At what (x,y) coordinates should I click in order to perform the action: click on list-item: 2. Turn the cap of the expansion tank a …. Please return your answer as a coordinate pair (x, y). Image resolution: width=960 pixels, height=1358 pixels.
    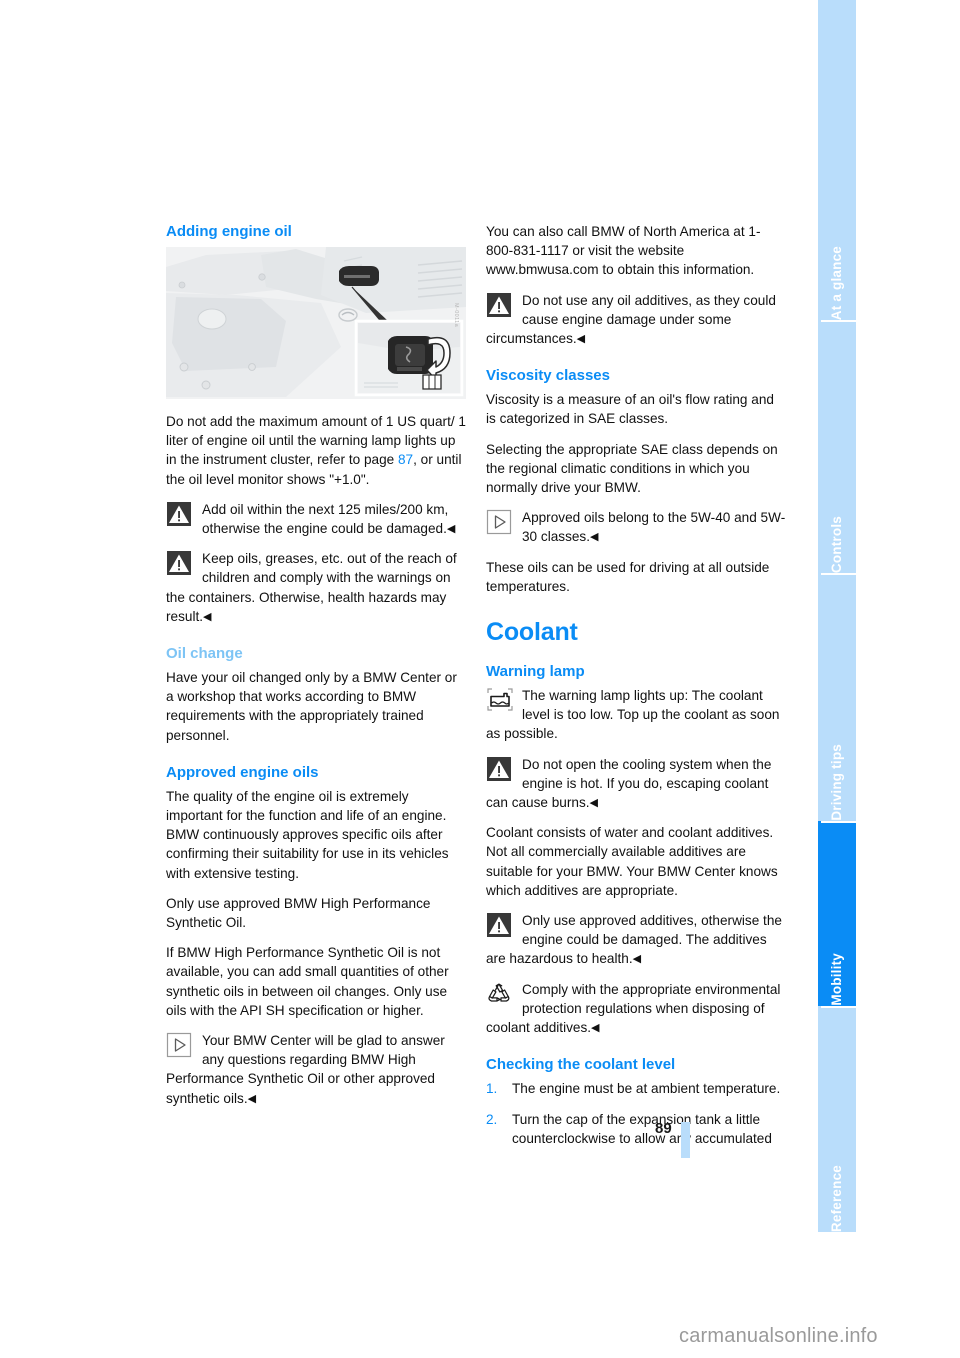
    Looking at the image, I should click on (636, 1129).